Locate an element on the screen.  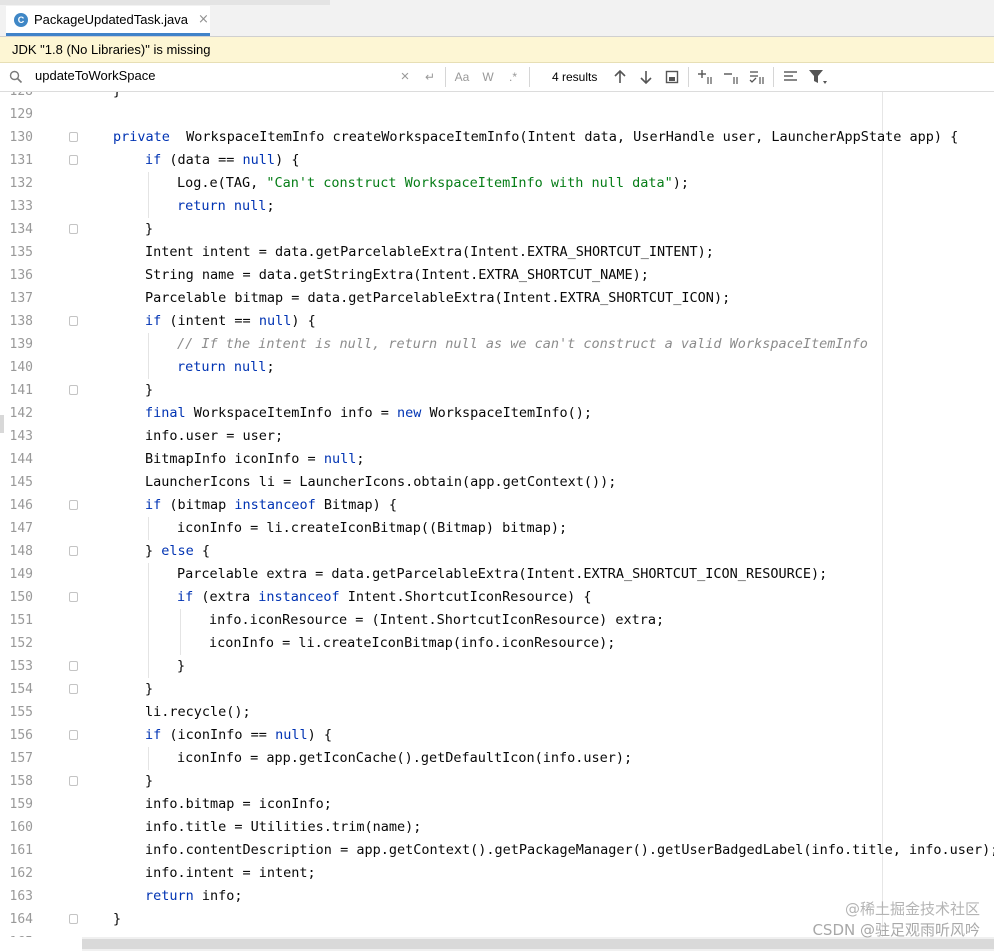
line-number: 157 is located at coordinates (21, 758).